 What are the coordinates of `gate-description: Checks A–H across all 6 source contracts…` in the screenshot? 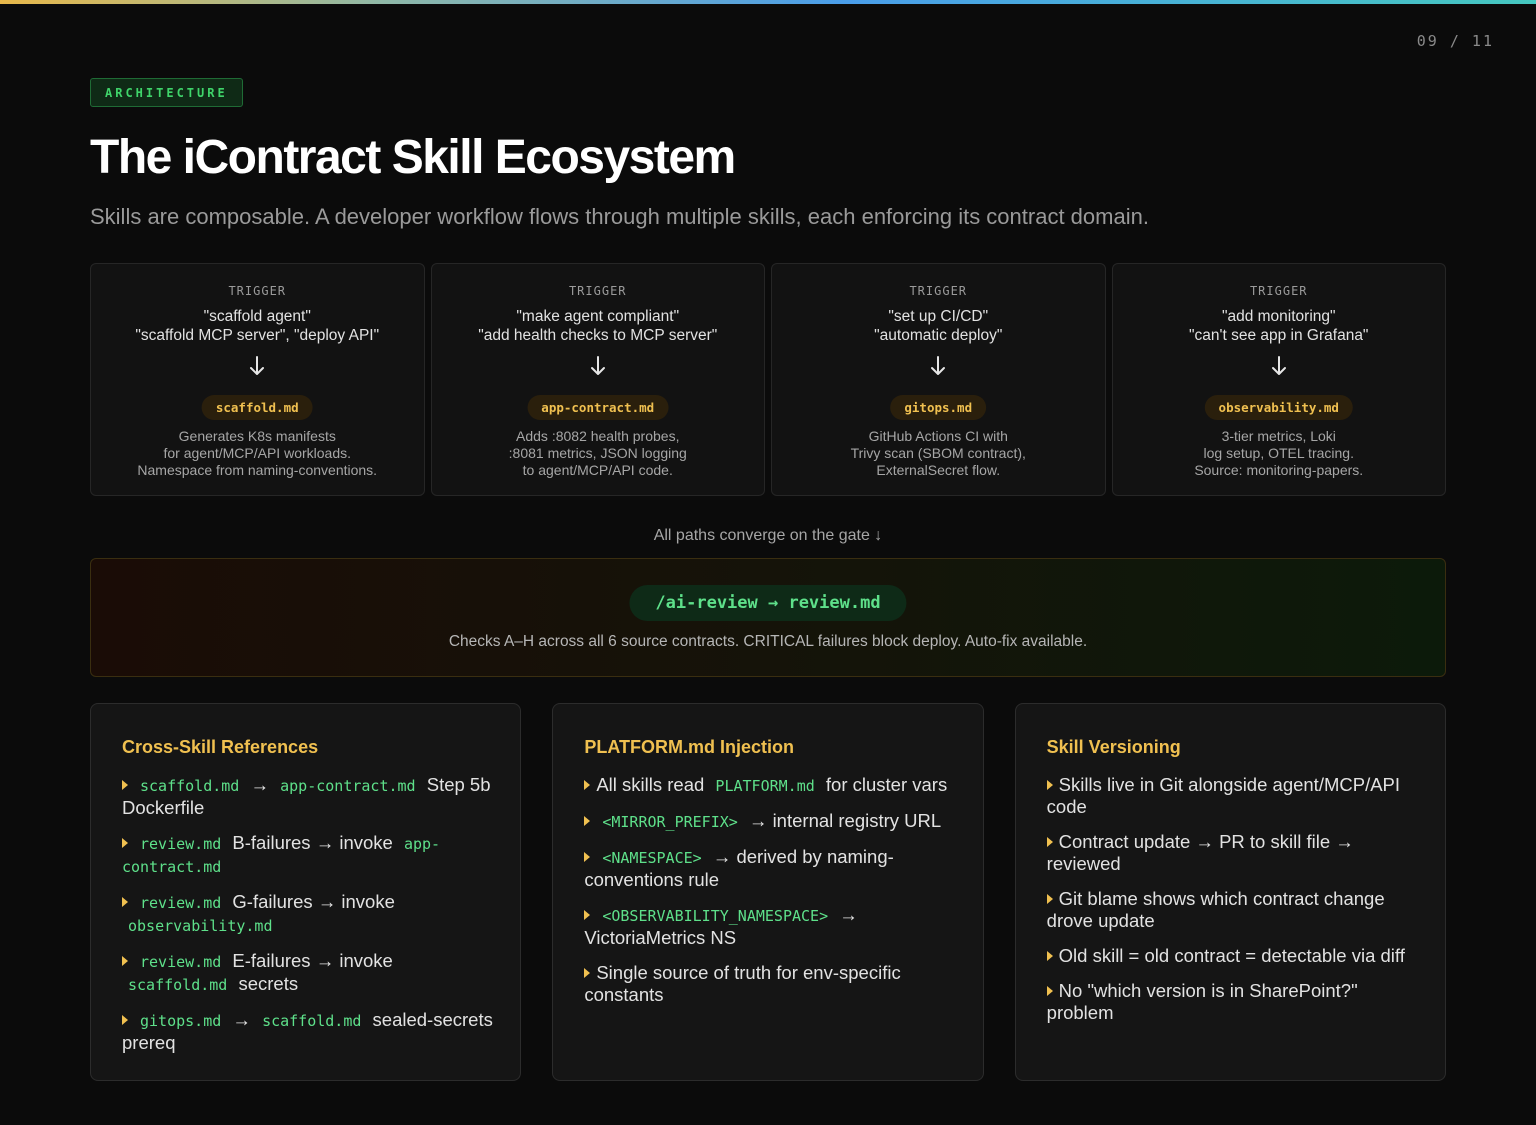 It's located at (768, 641).